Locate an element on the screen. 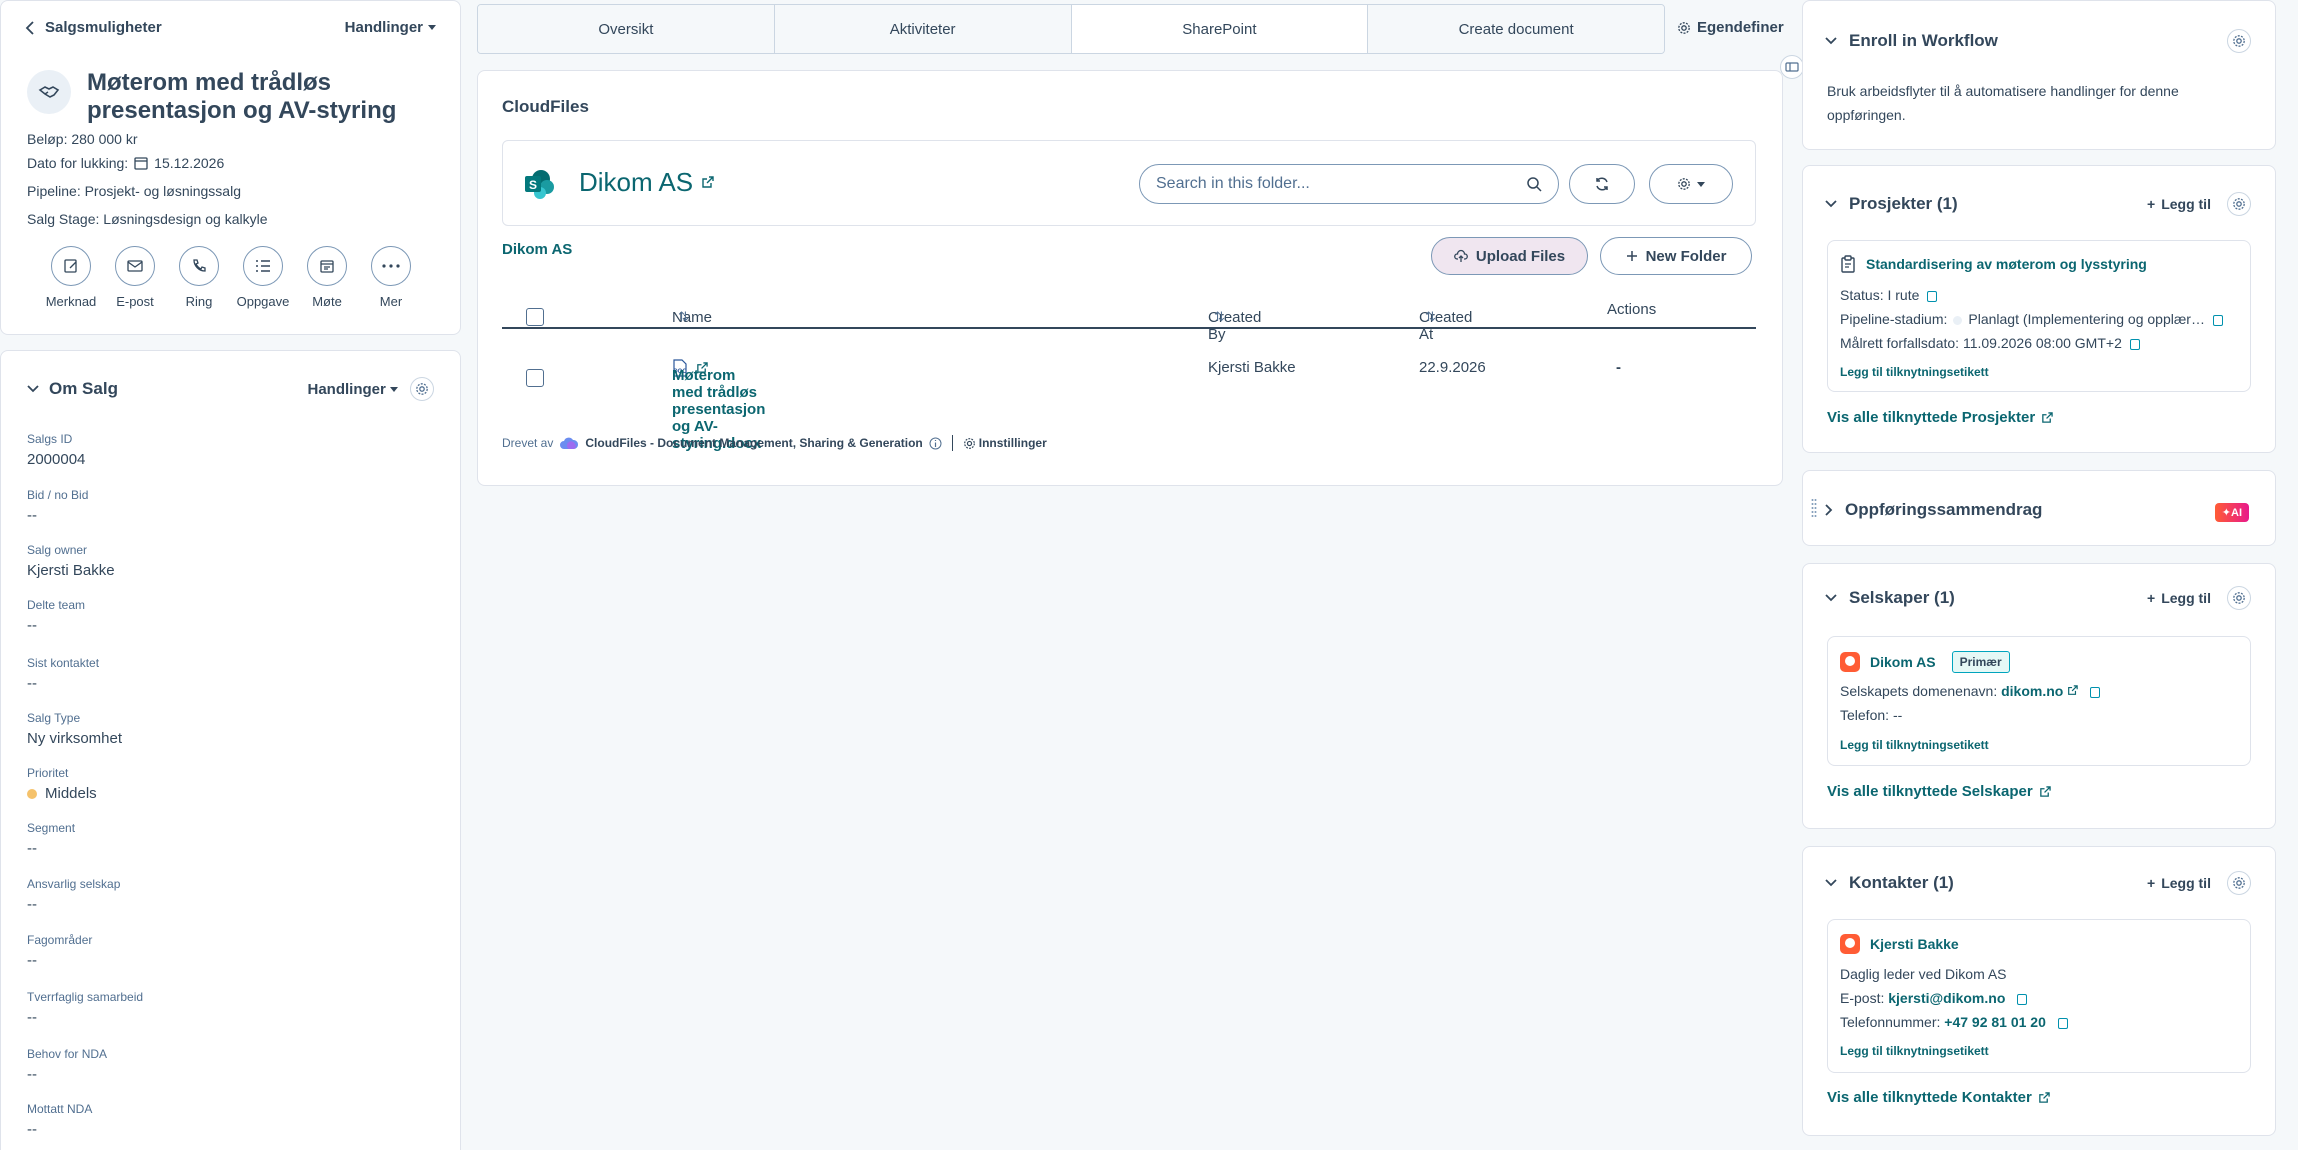 The image size is (2298, 1150). phone-link: +47 92 81 01 20 is located at coordinates (1995, 1022).